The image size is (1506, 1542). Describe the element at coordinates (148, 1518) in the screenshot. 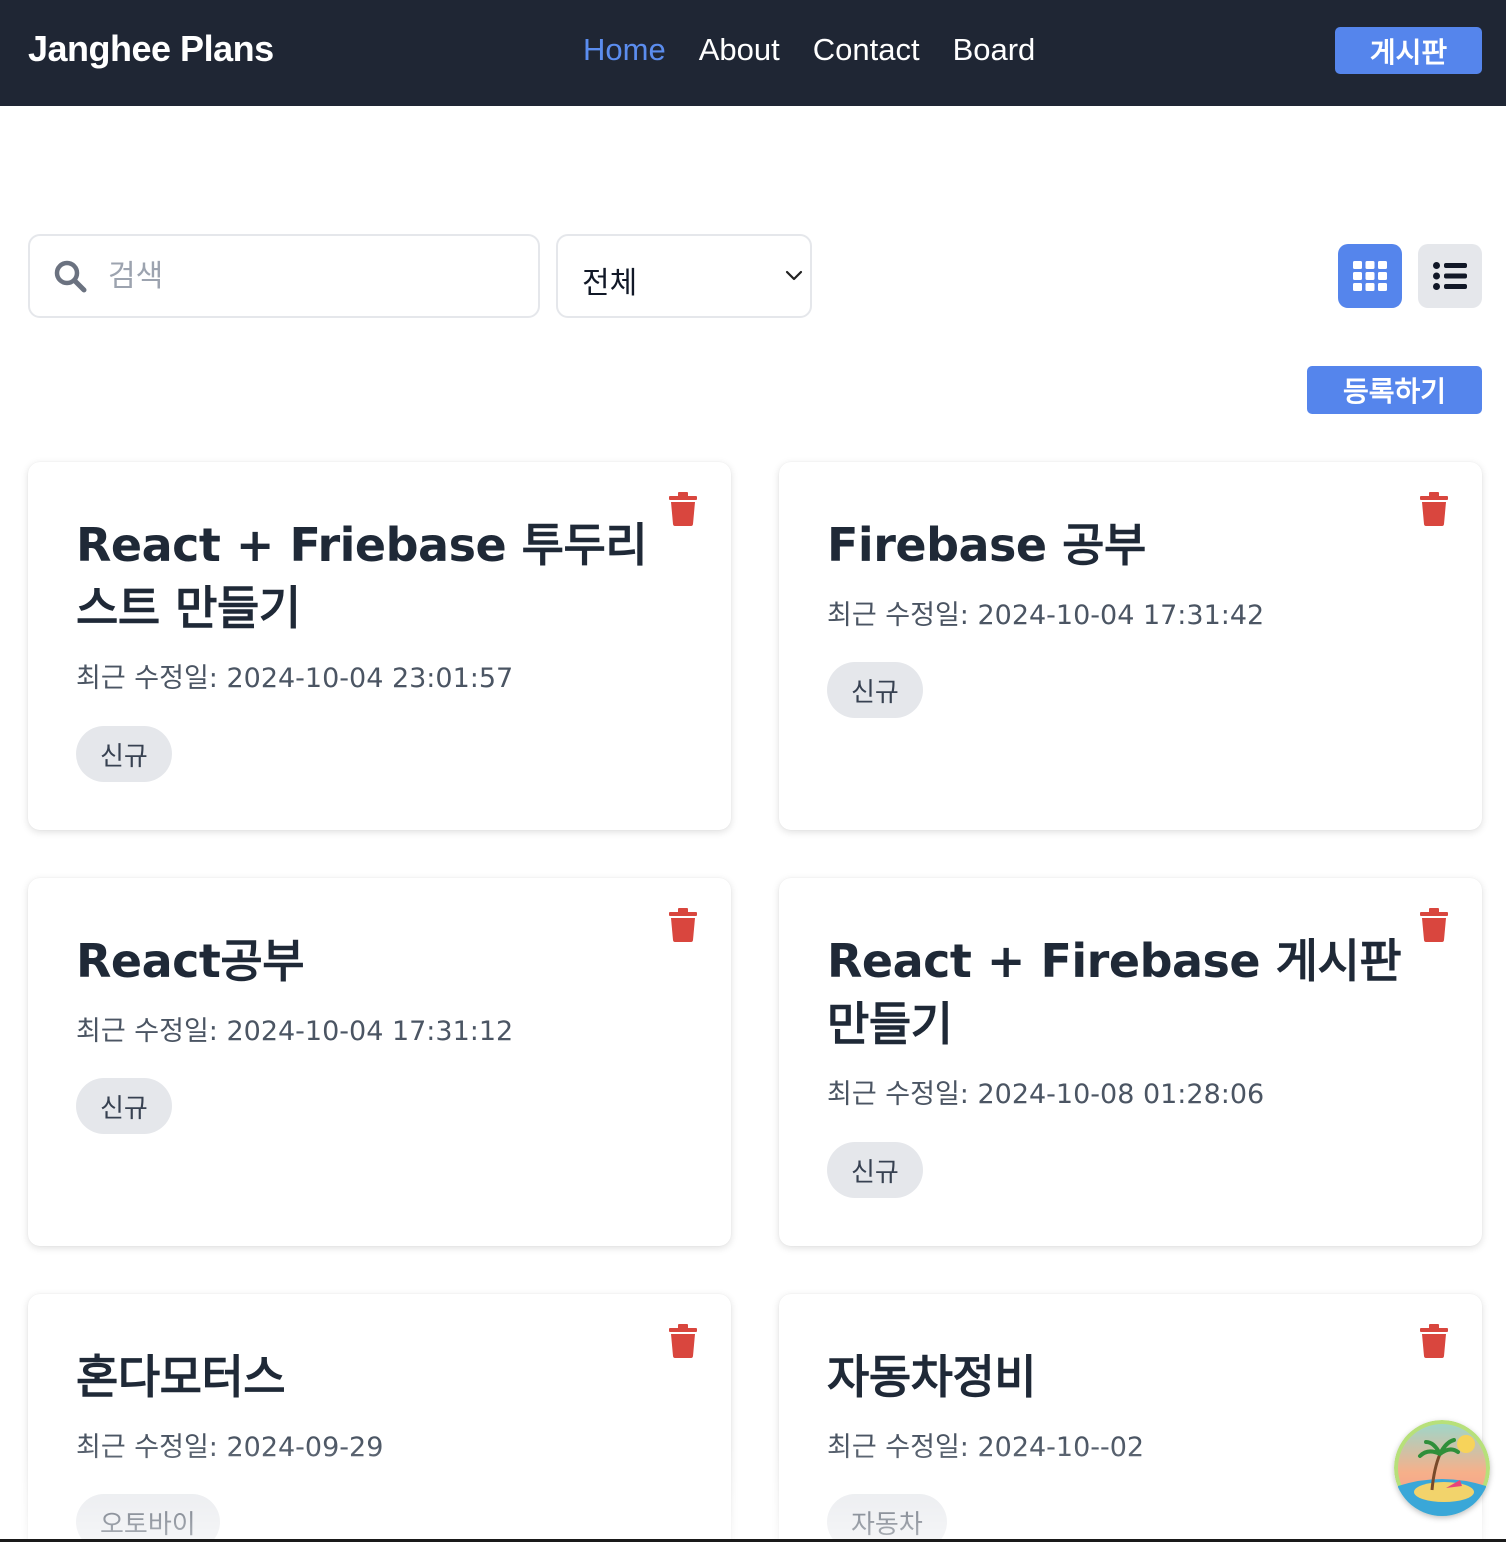

I see `card-tag: 오토바이` at that location.